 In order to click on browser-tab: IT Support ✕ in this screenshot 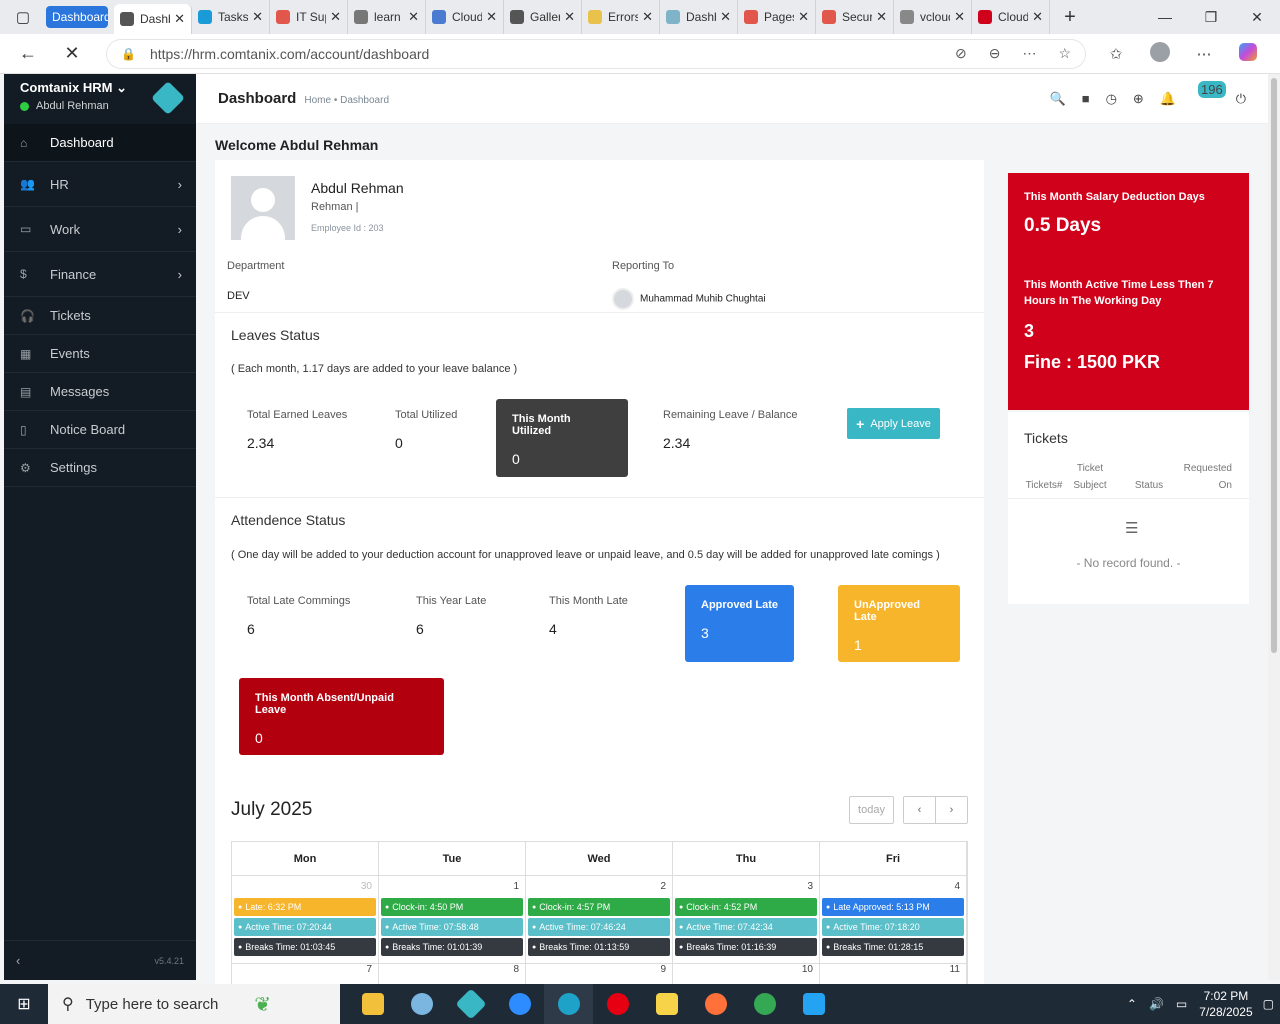, I will do `click(309, 17)`.